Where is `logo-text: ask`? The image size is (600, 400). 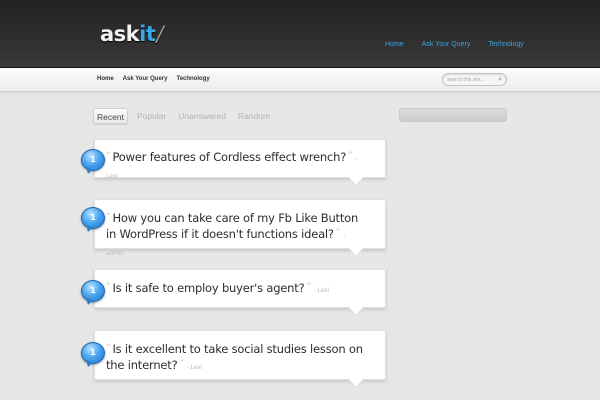
logo-text: ask is located at coordinates (120, 34).